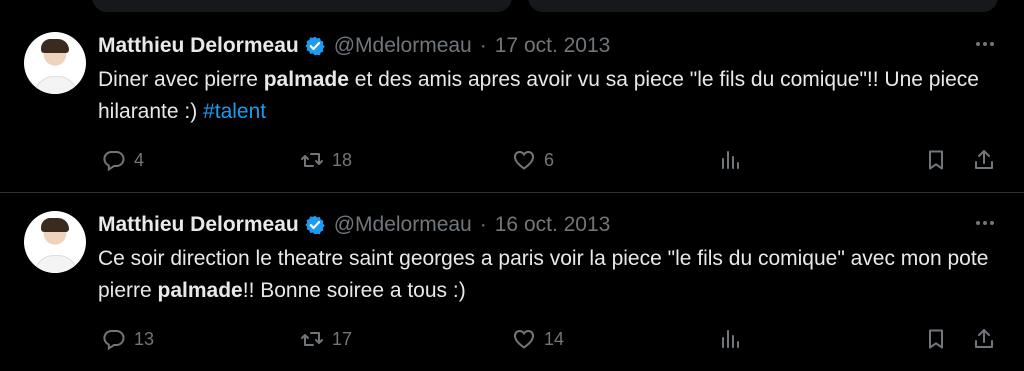 The image size is (1024, 371). Describe the element at coordinates (326, 339) in the screenshot. I see `retweet-button: 17` at that location.